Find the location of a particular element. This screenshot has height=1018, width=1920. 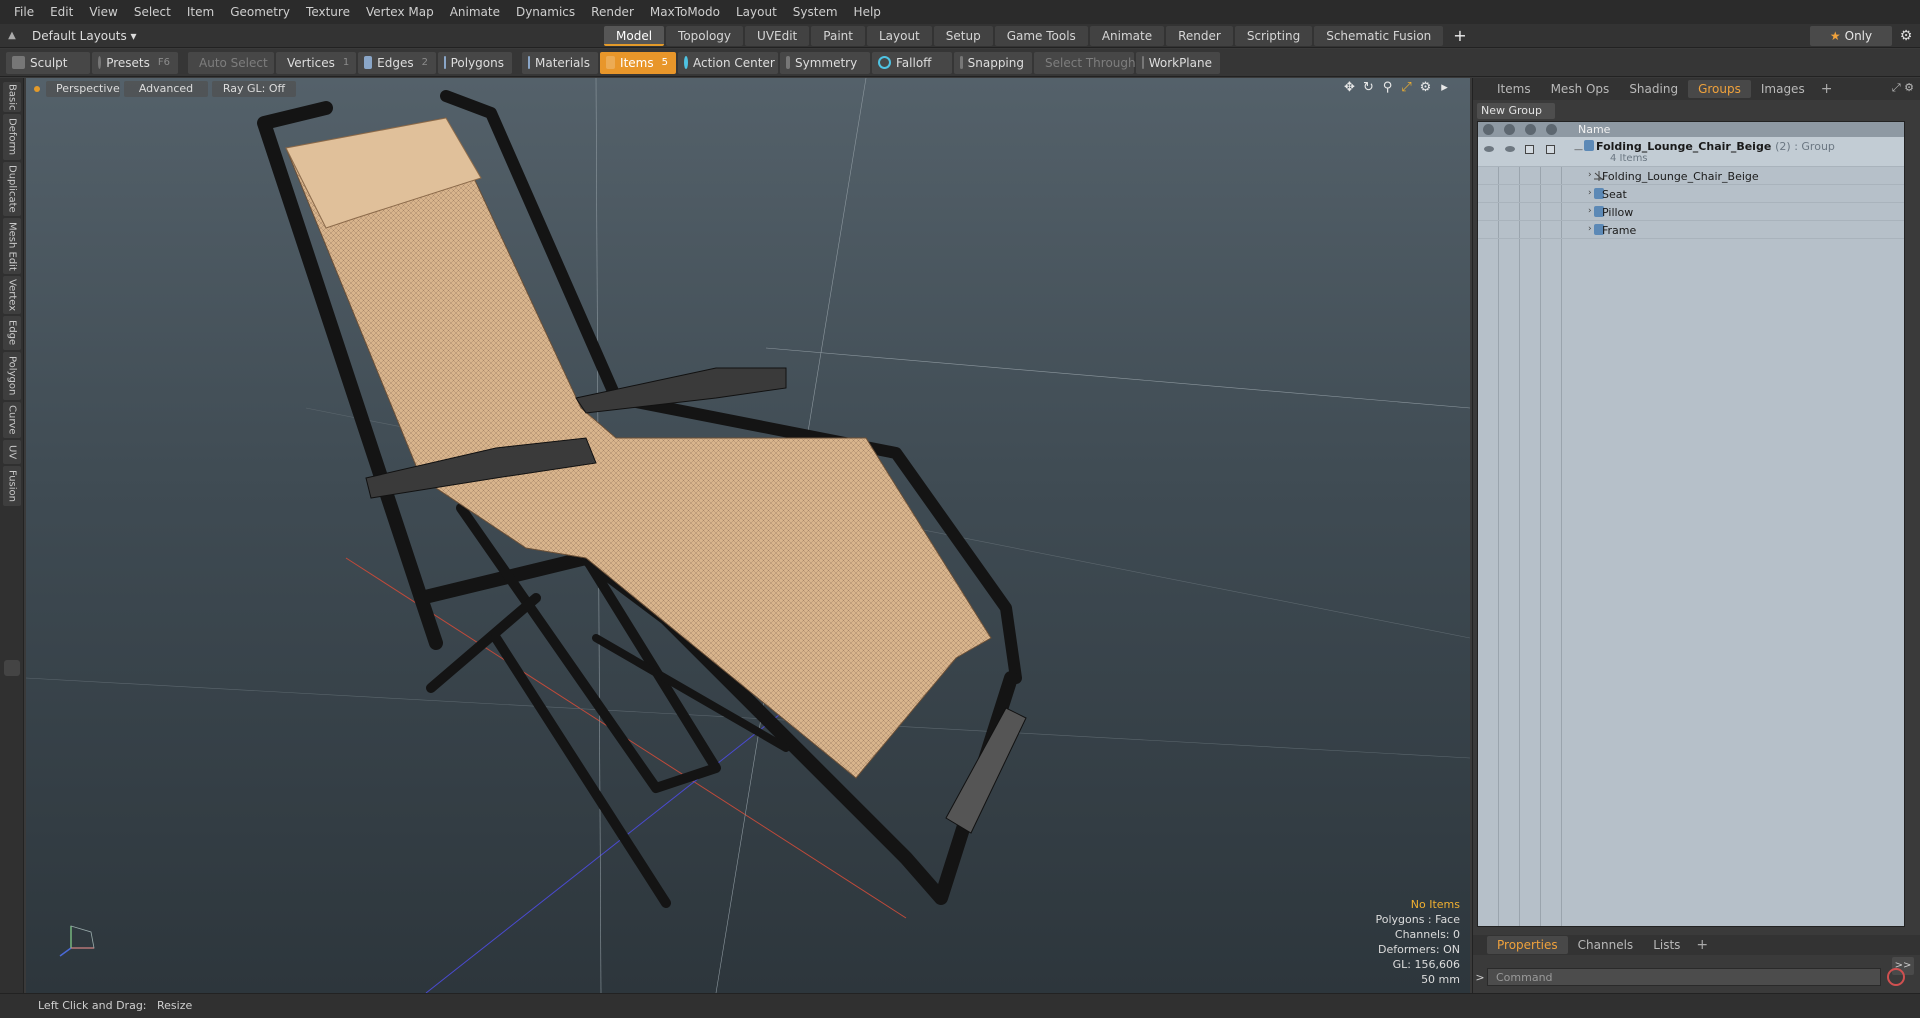

render-header-icon is located at coordinates (1509, 129).